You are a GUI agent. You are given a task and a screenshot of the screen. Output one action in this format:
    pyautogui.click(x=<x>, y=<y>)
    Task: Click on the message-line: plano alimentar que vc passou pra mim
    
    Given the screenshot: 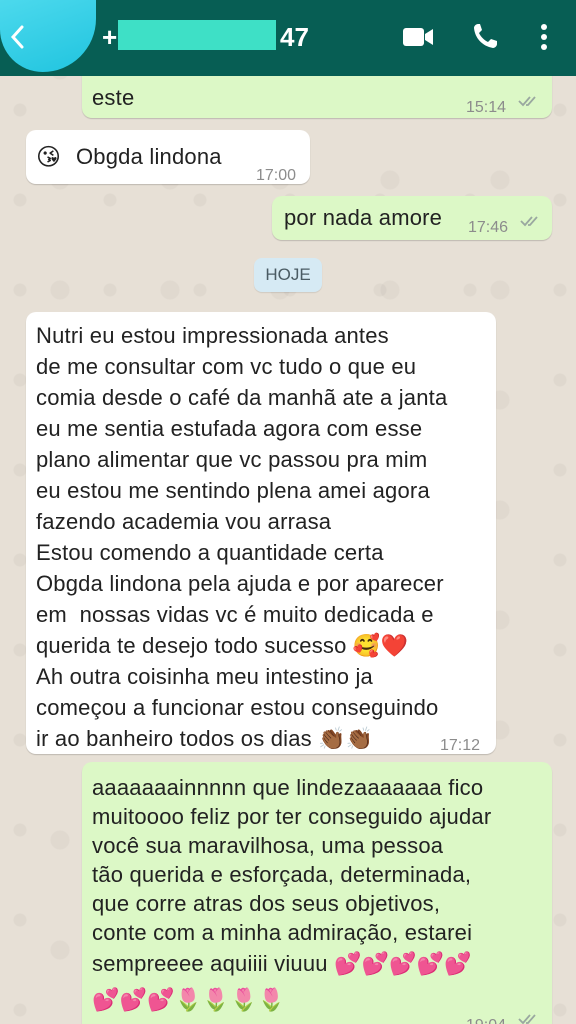 What is the action you would take?
    pyautogui.click(x=232, y=459)
    